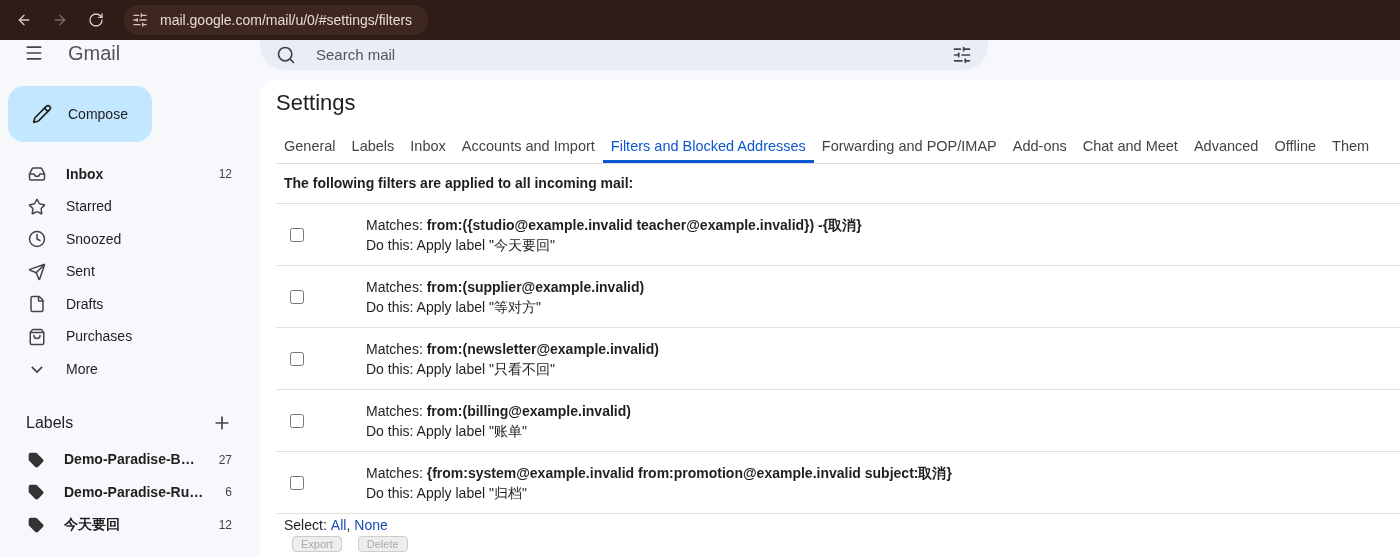 The width and height of the screenshot is (1400, 557). Describe the element at coordinates (1295, 147) in the screenshot. I see `settings-tab: Offline` at that location.